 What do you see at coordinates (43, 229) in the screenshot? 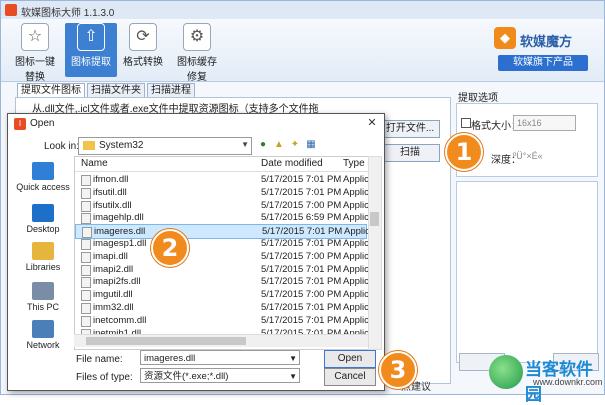
I see `place-label: Desktop` at bounding box center [43, 229].